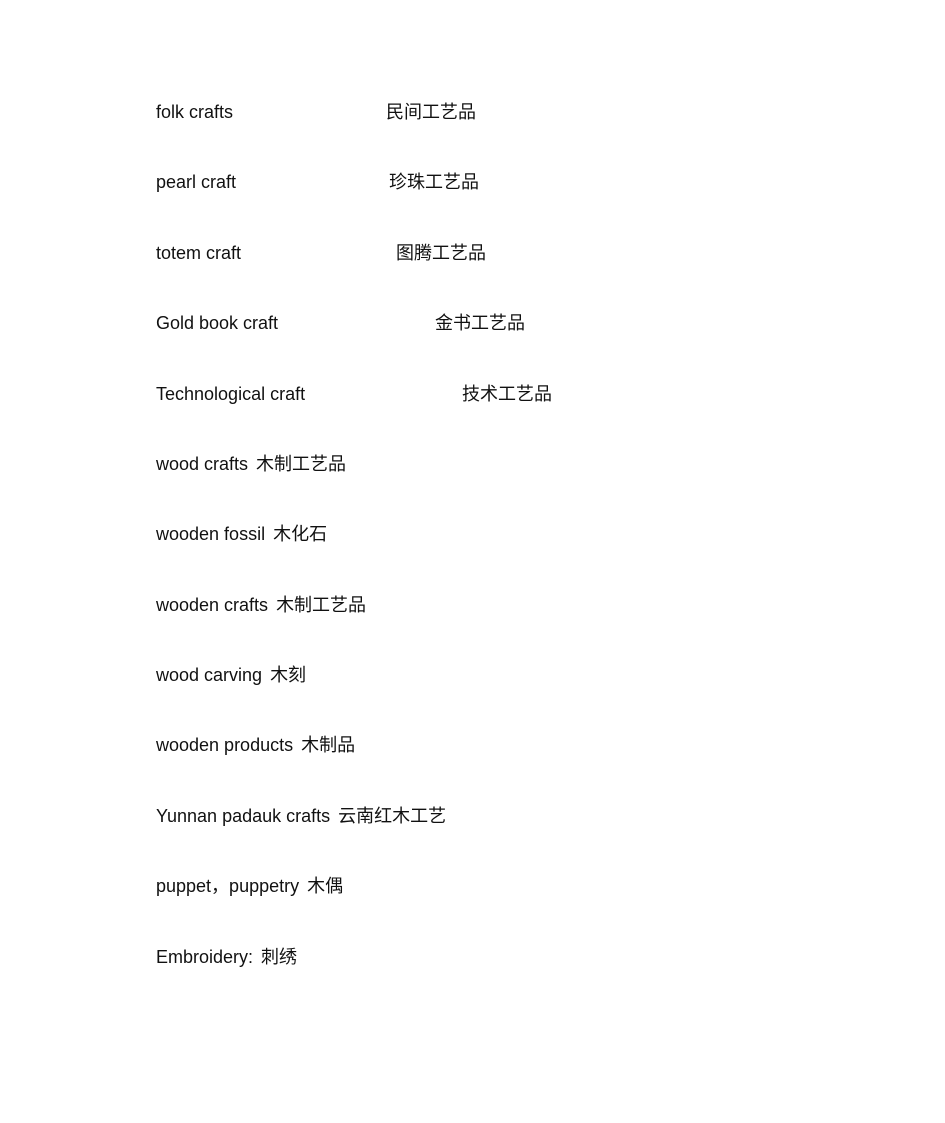  Describe the element at coordinates (325, 886) in the screenshot. I see `chinese-term: 木偶` at that location.